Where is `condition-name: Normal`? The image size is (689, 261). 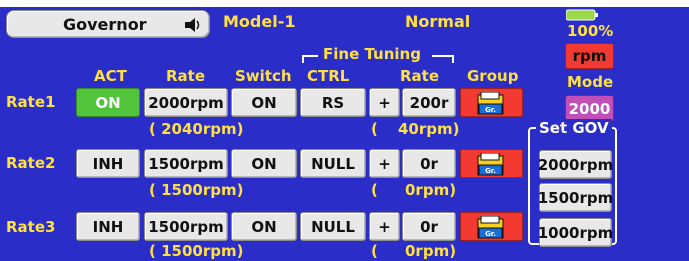
condition-name: Normal is located at coordinates (438, 21).